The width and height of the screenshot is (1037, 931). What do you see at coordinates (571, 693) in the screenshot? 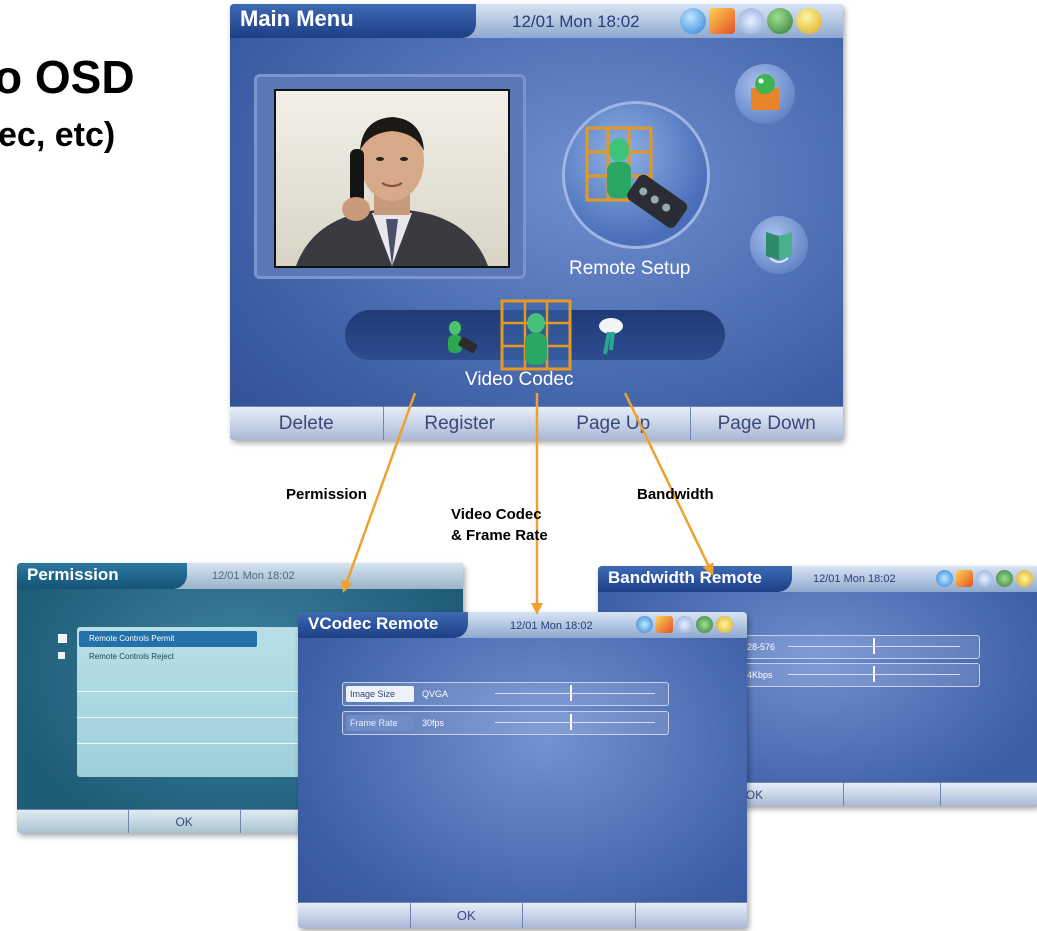
I see `image-size-slider-thumb` at bounding box center [571, 693].